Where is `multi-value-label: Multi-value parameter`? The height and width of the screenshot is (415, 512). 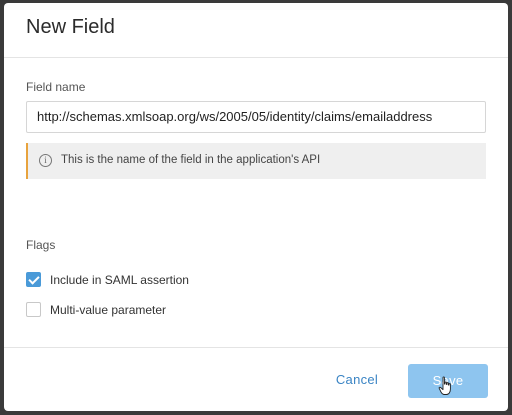 multi-value-label: Multi-value parameter is located at coordinates (108, 310).